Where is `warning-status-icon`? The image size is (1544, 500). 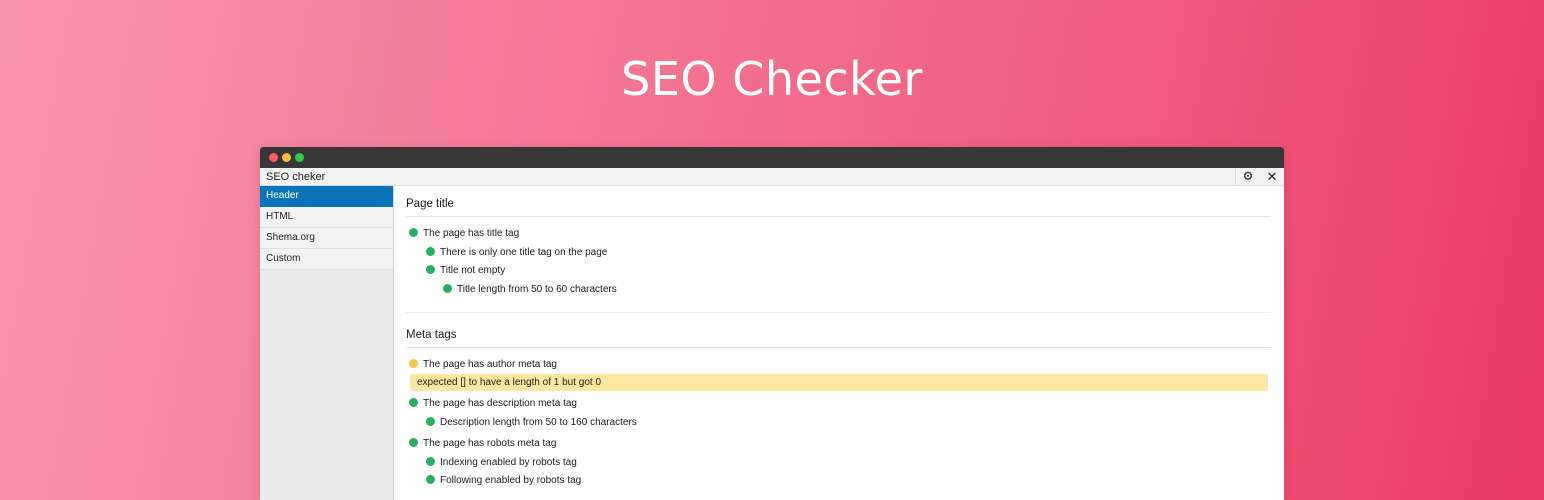
warning-status-icon is located at coordinates (413, 363).